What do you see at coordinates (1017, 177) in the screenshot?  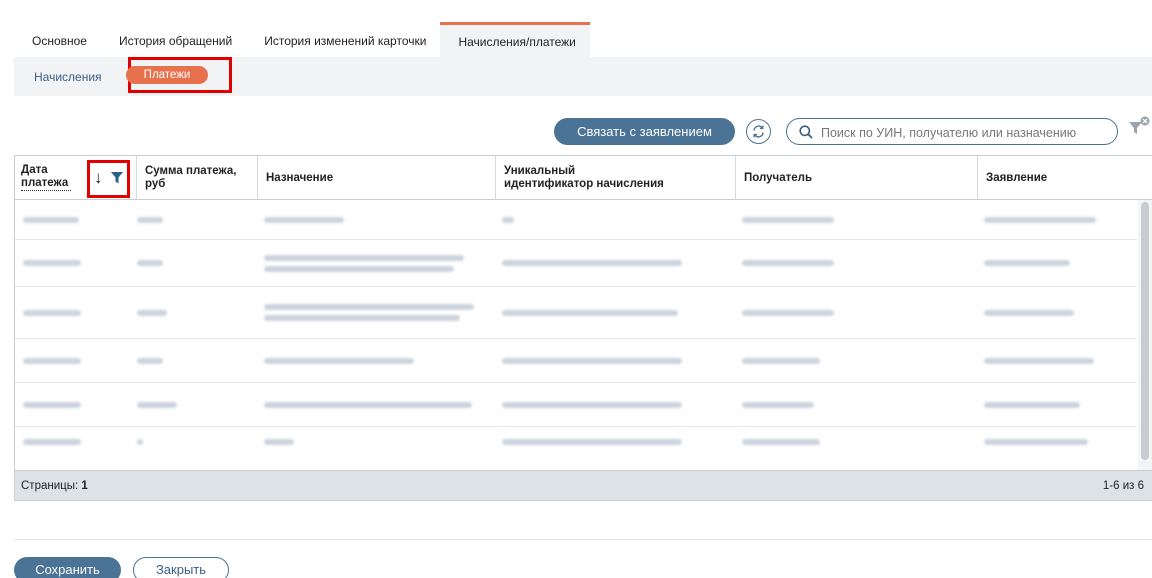 I see `column-label: Заявление` at bounding box center [1017, 177].